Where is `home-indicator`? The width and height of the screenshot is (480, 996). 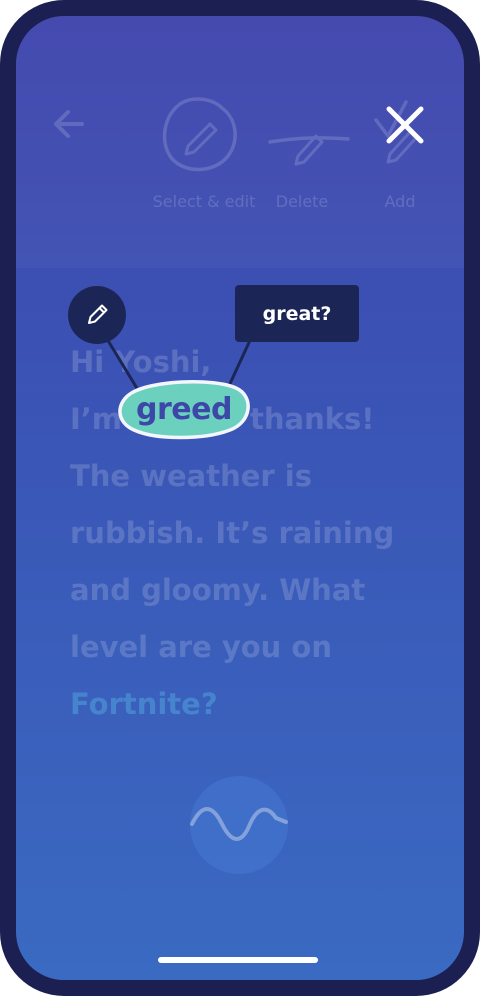
home-indicator is located at coordinates (238, 960).